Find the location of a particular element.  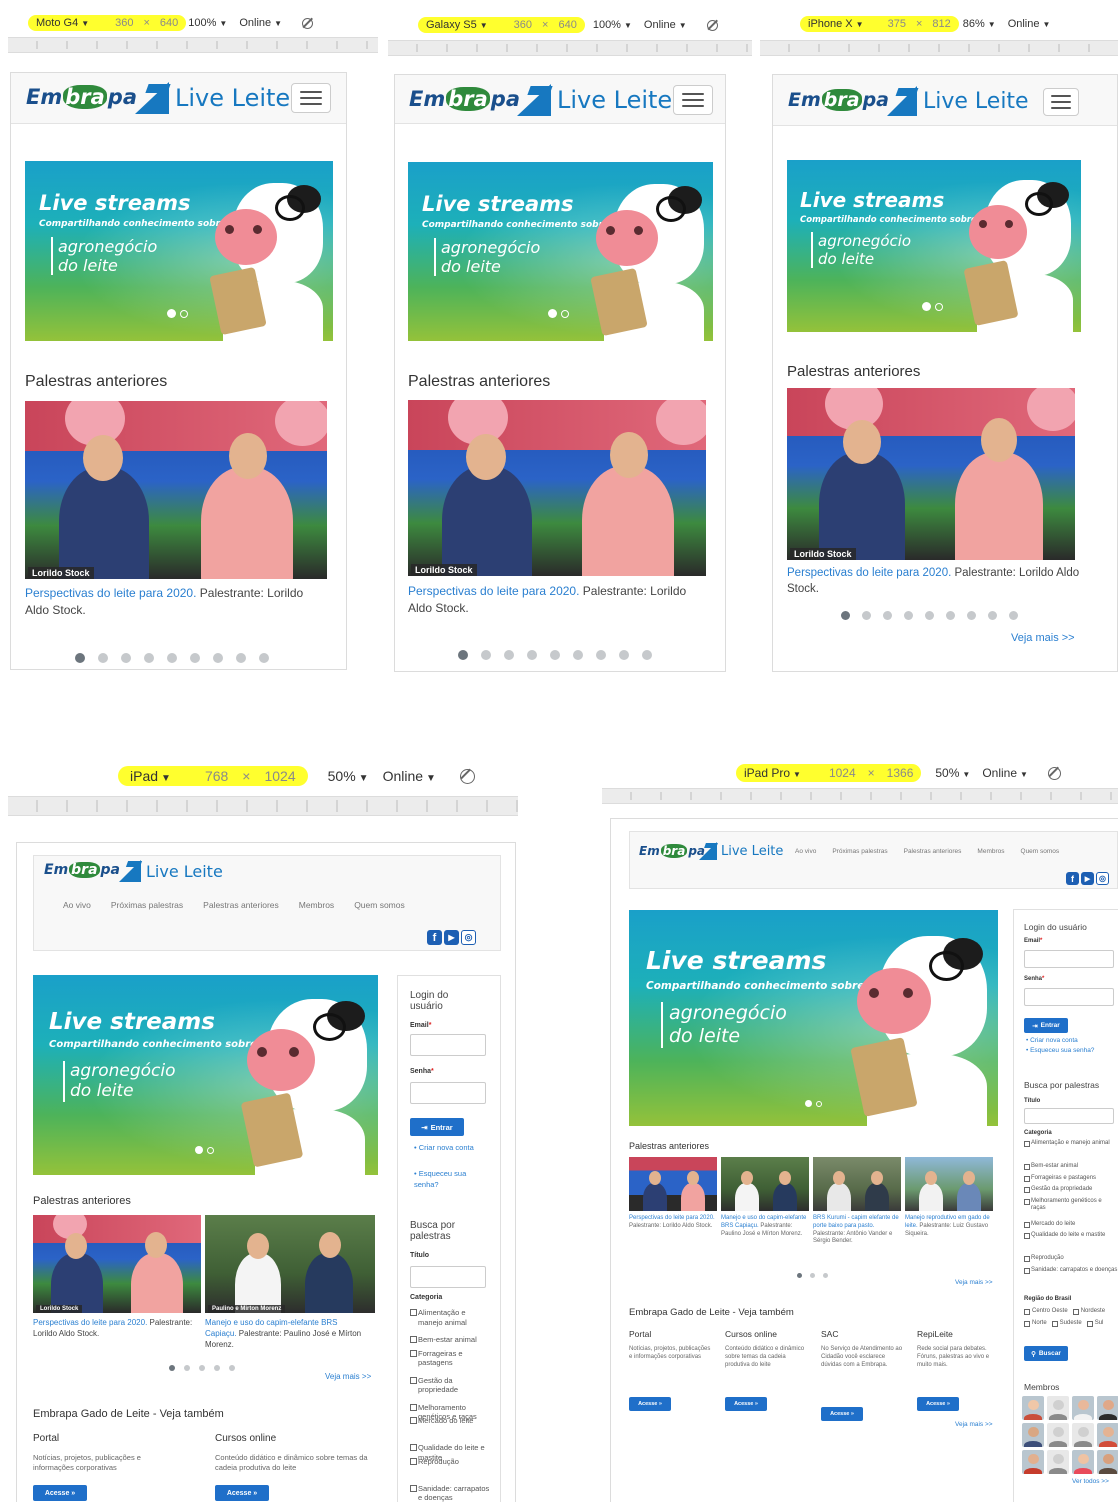

device-select: iPad Pro ▼ is located at coordinates (772, 773).